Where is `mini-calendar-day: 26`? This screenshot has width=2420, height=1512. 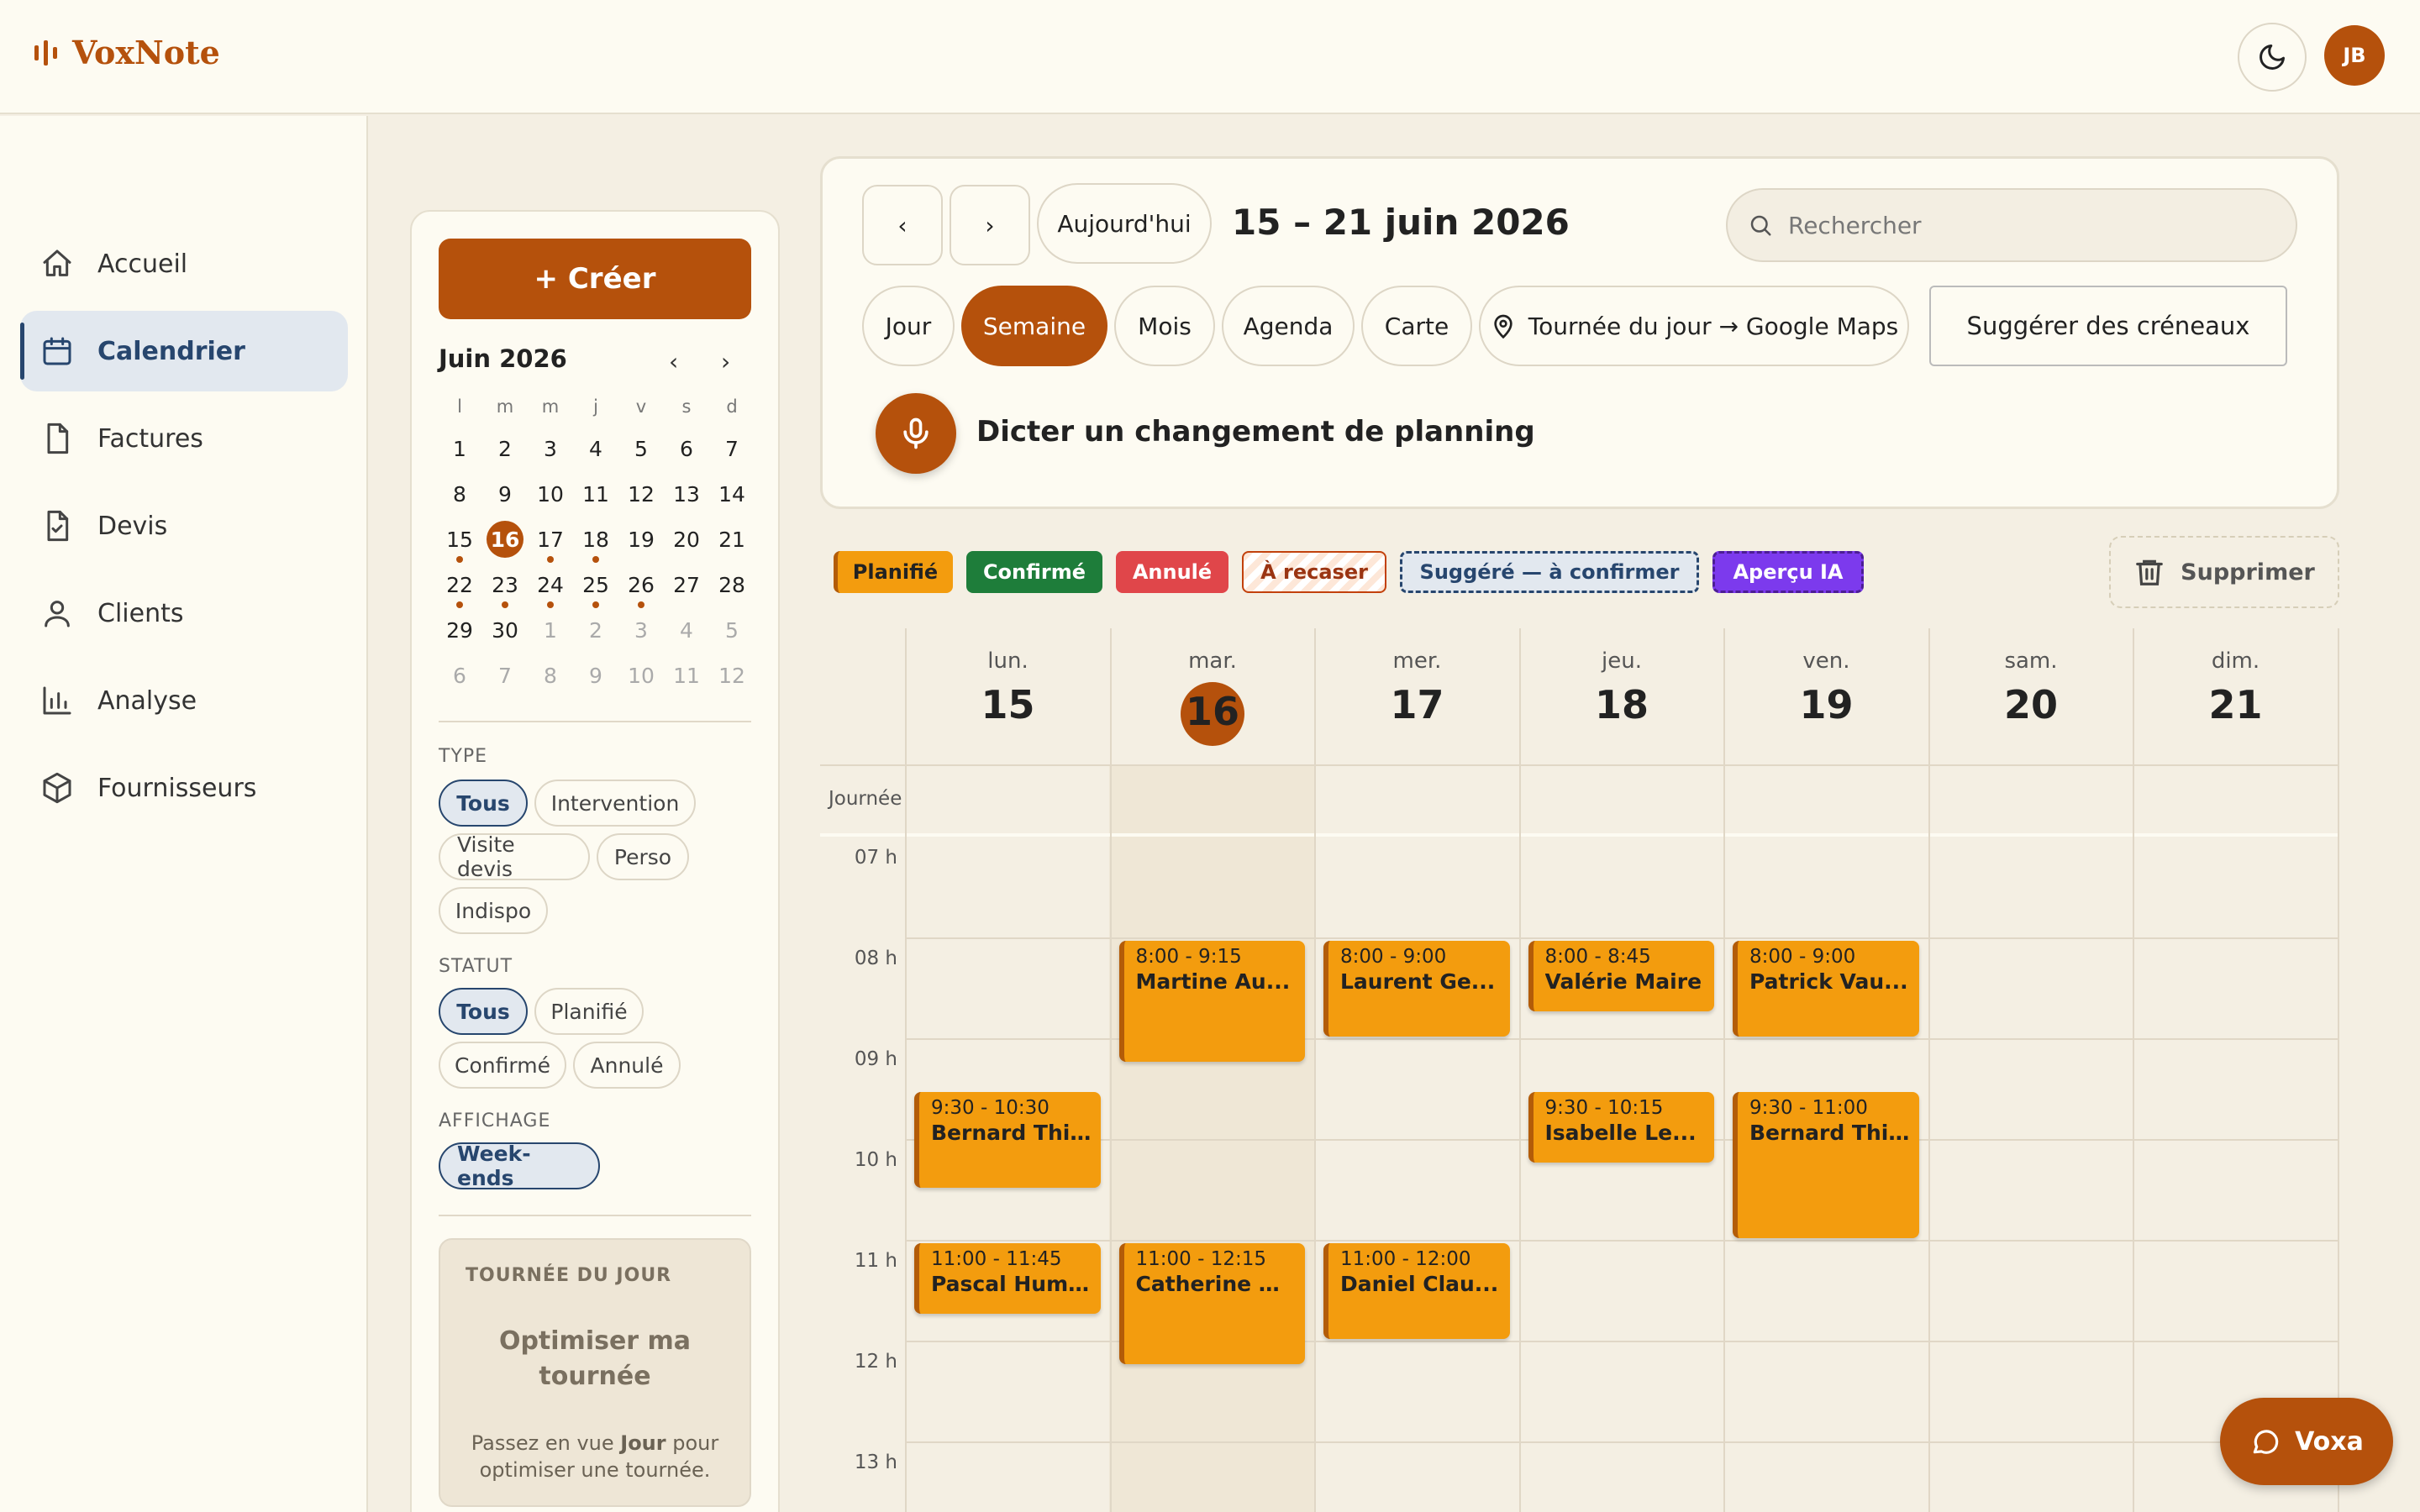 mini-calendar-day: 26 is located at coordinates (642, 584).